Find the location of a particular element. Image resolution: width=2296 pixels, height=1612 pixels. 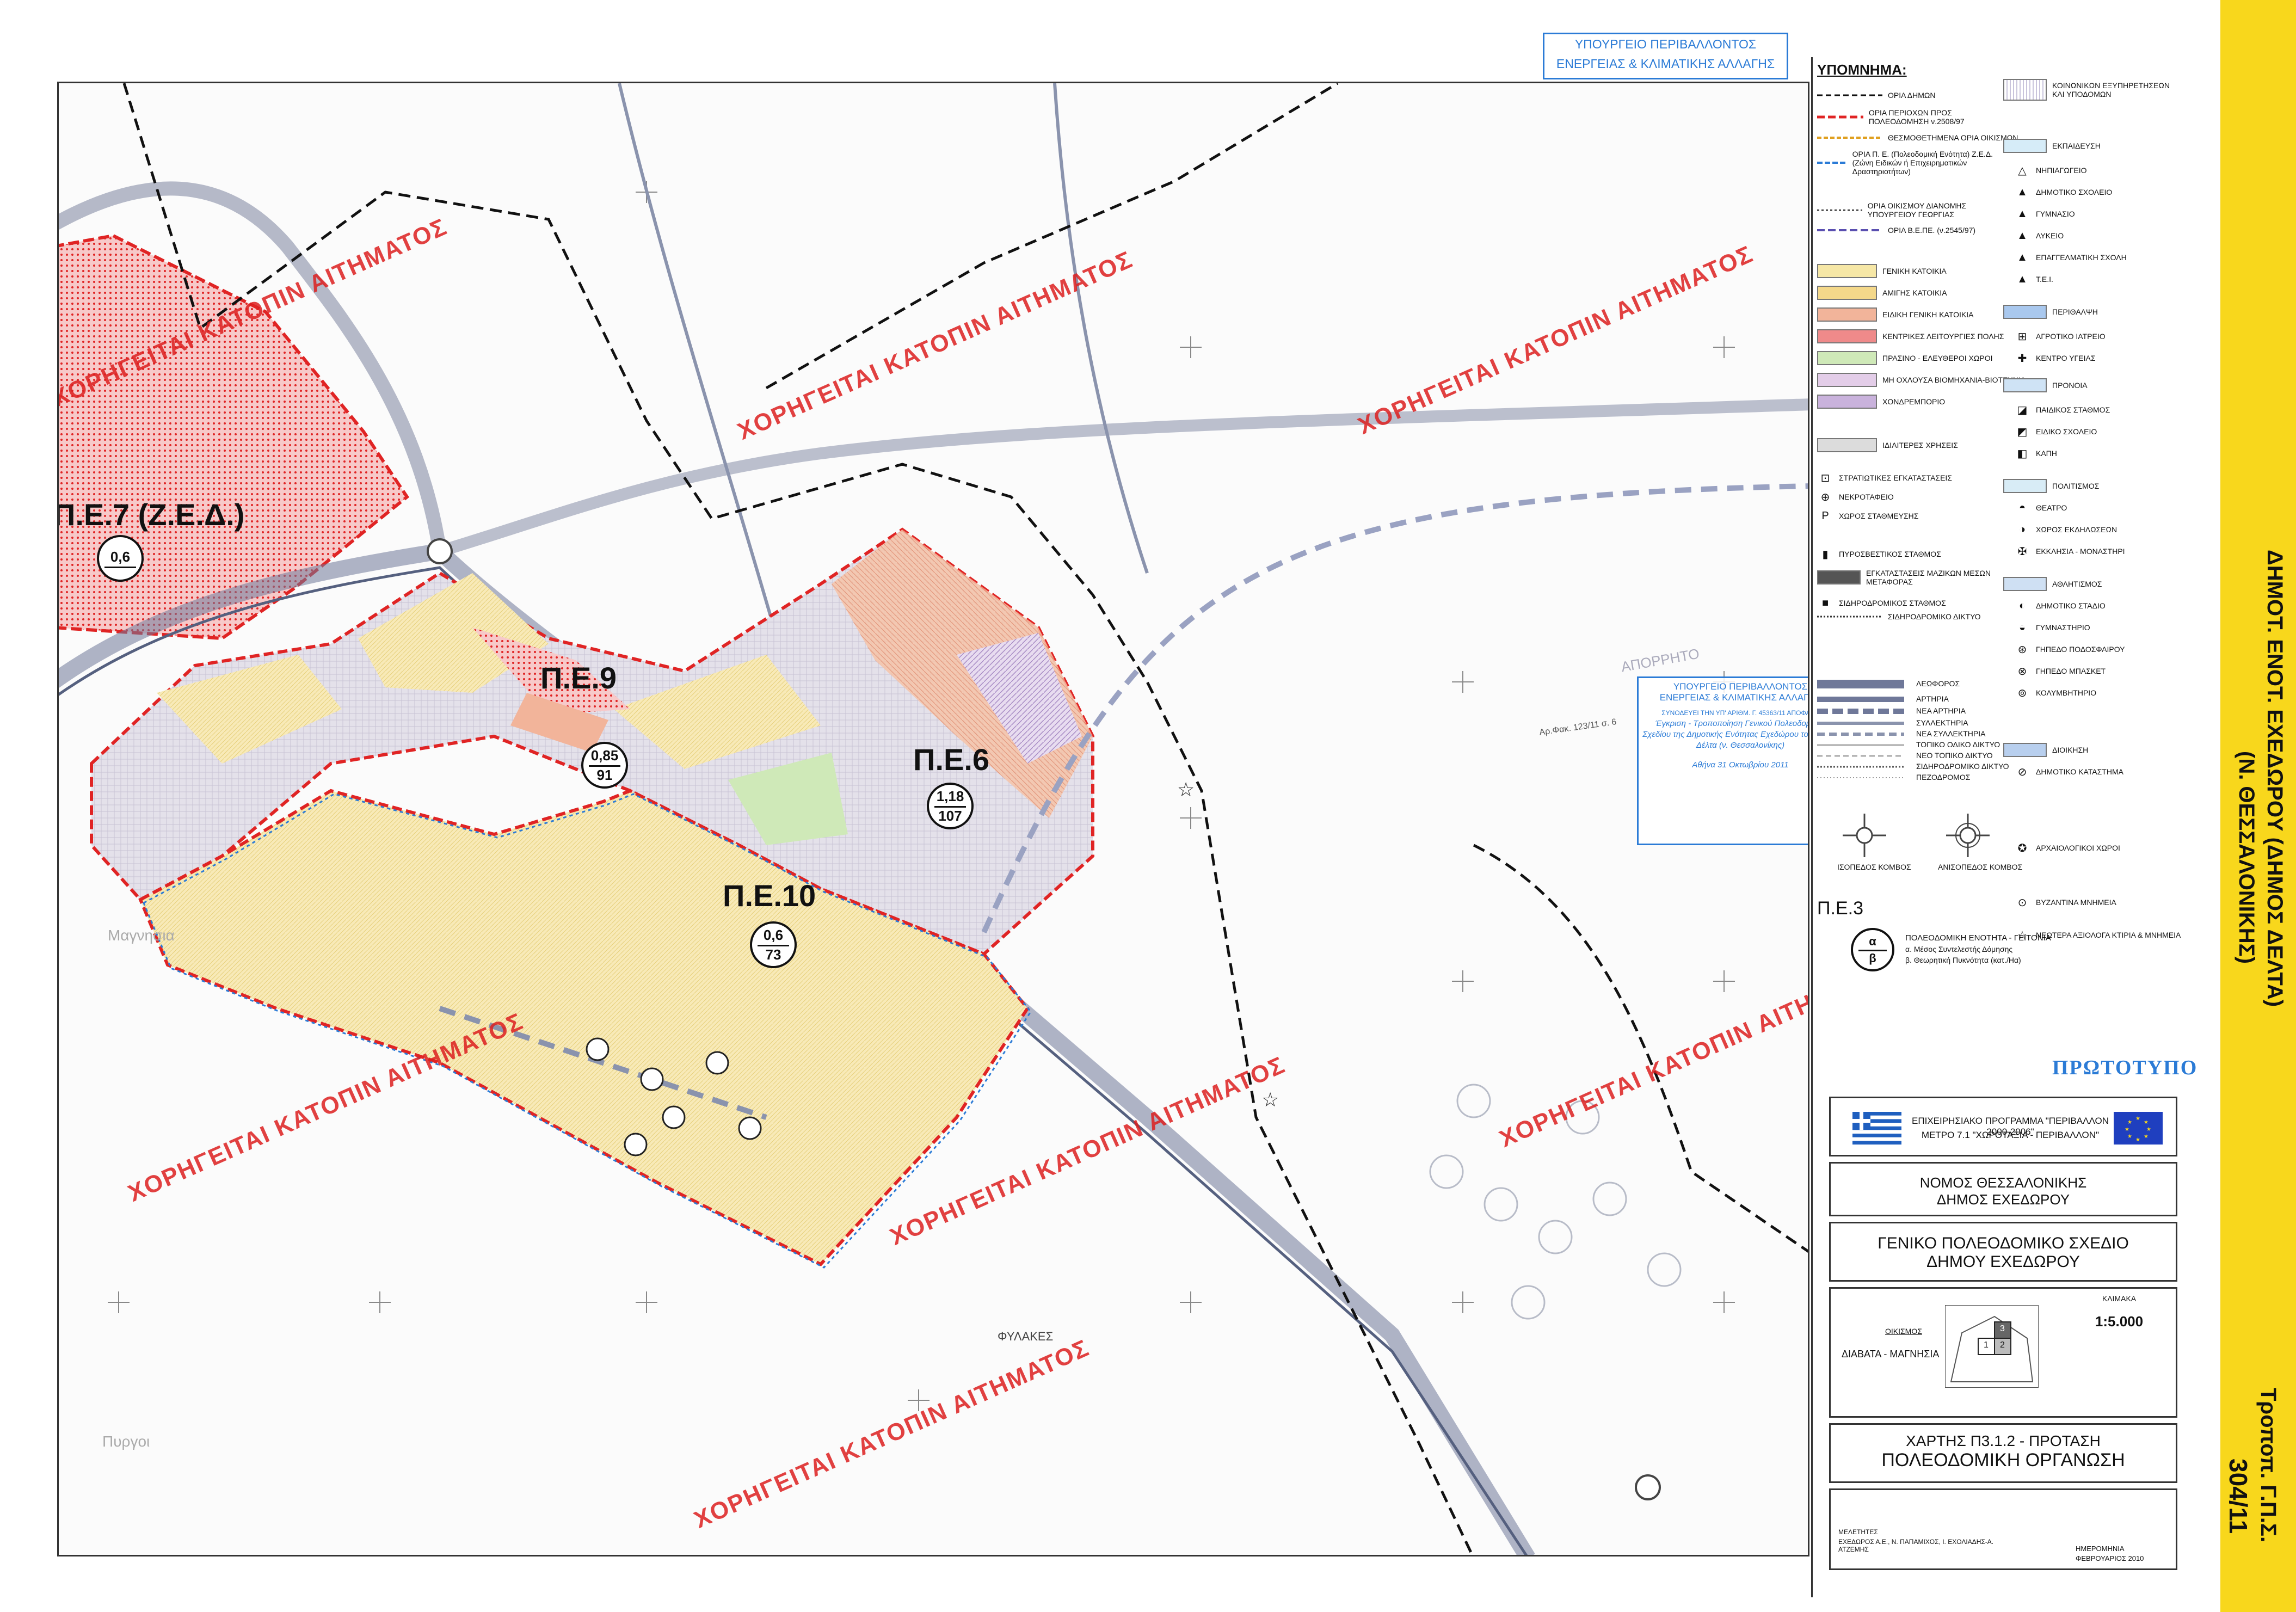

legend-label: ΑΘΛΗΤΙΣΜΟΣ is located at coordinates (2077, 584).